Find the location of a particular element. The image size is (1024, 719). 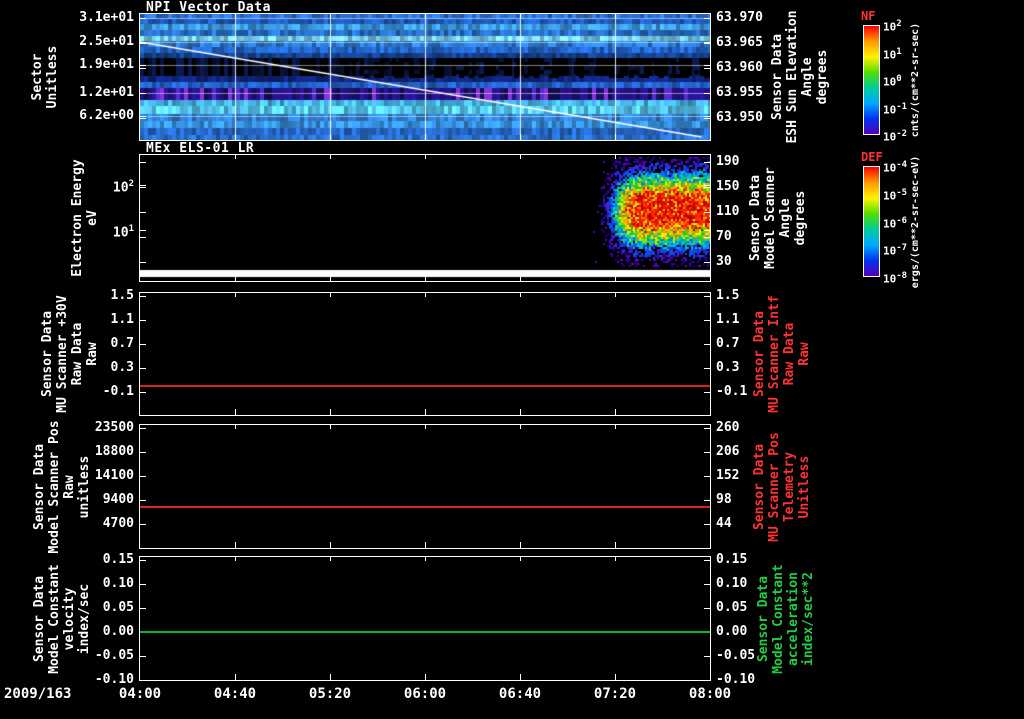

time-tick-label: 06:40 is located at coordinates (520, 694).